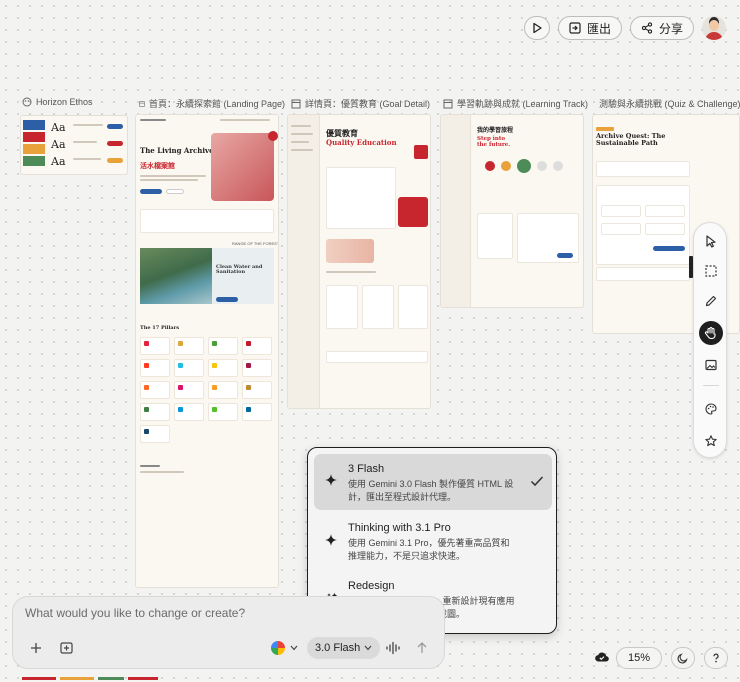 This screenshot has height=682, width=740. Describe the element at coordinates (421, 152) in the screenshot. I see `goal-badge` at that location.